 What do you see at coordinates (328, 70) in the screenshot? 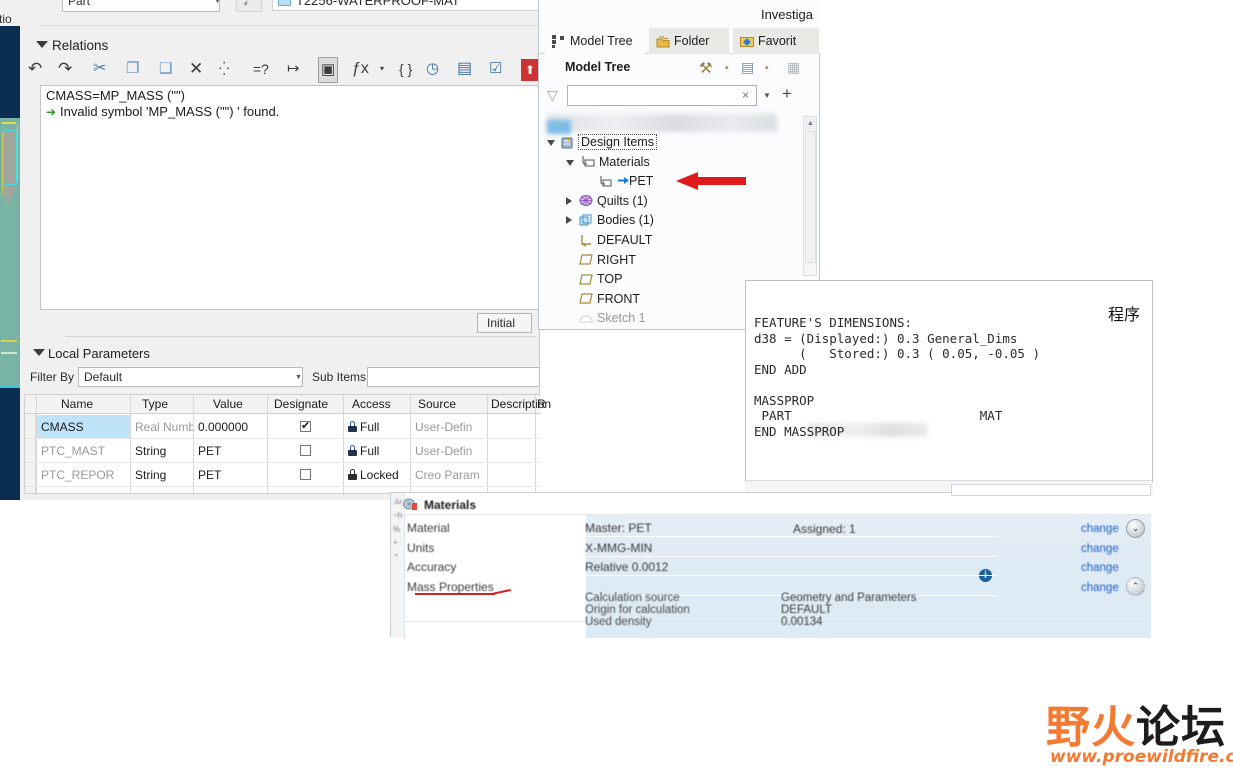
I see `select-from-model-icon: ▣` at bounding box center [328, 70].